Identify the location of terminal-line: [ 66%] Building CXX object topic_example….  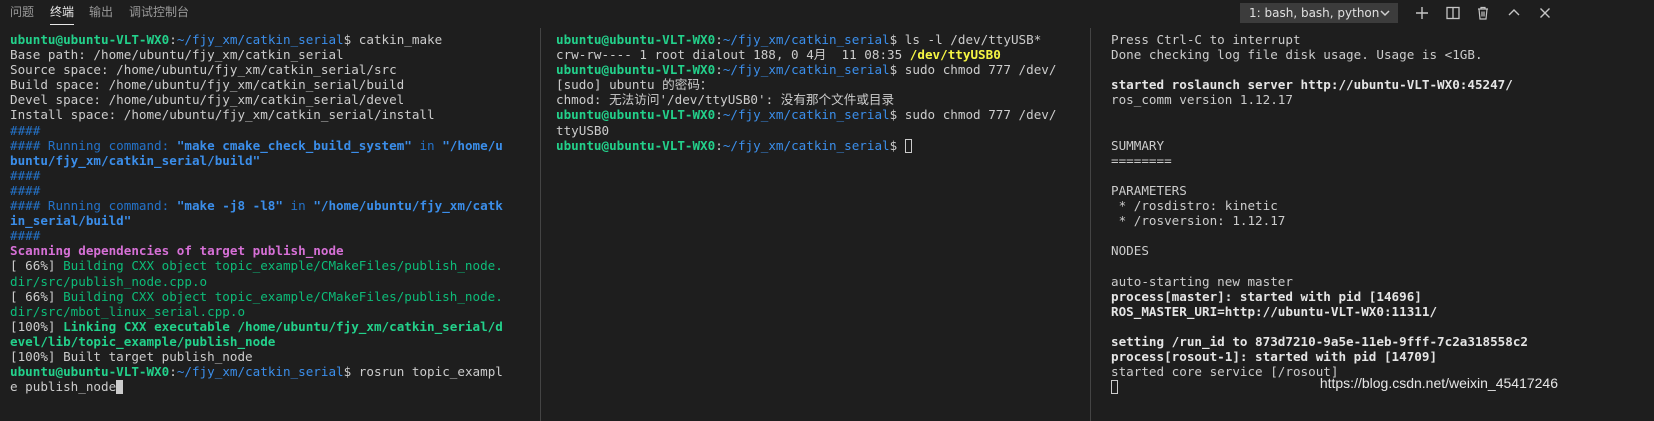
(274, 265).